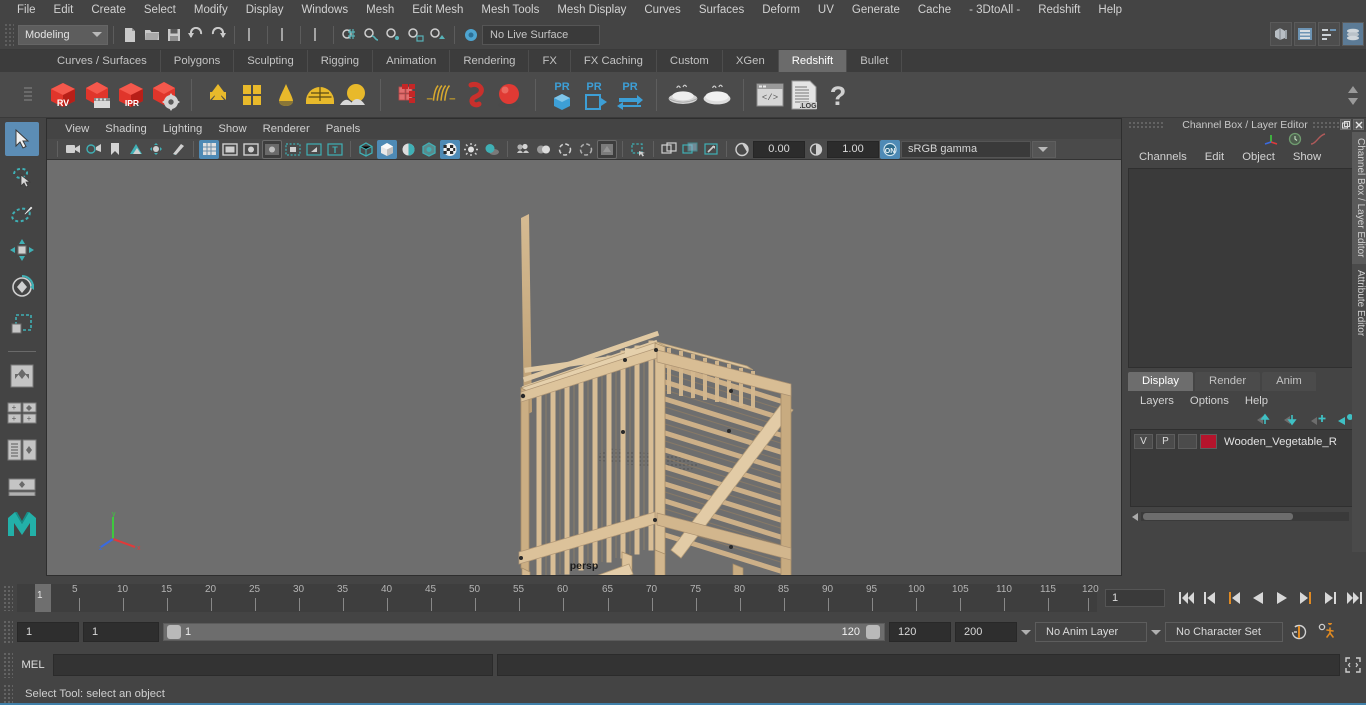 The height and width of the screenshot is (705, 1366). I want to click on image-plane-icon, so click(136, 149).